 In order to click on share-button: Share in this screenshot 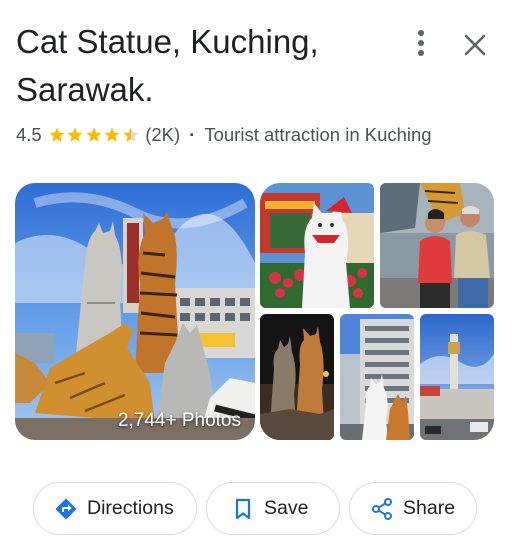, I will do `click(413, 508)`.